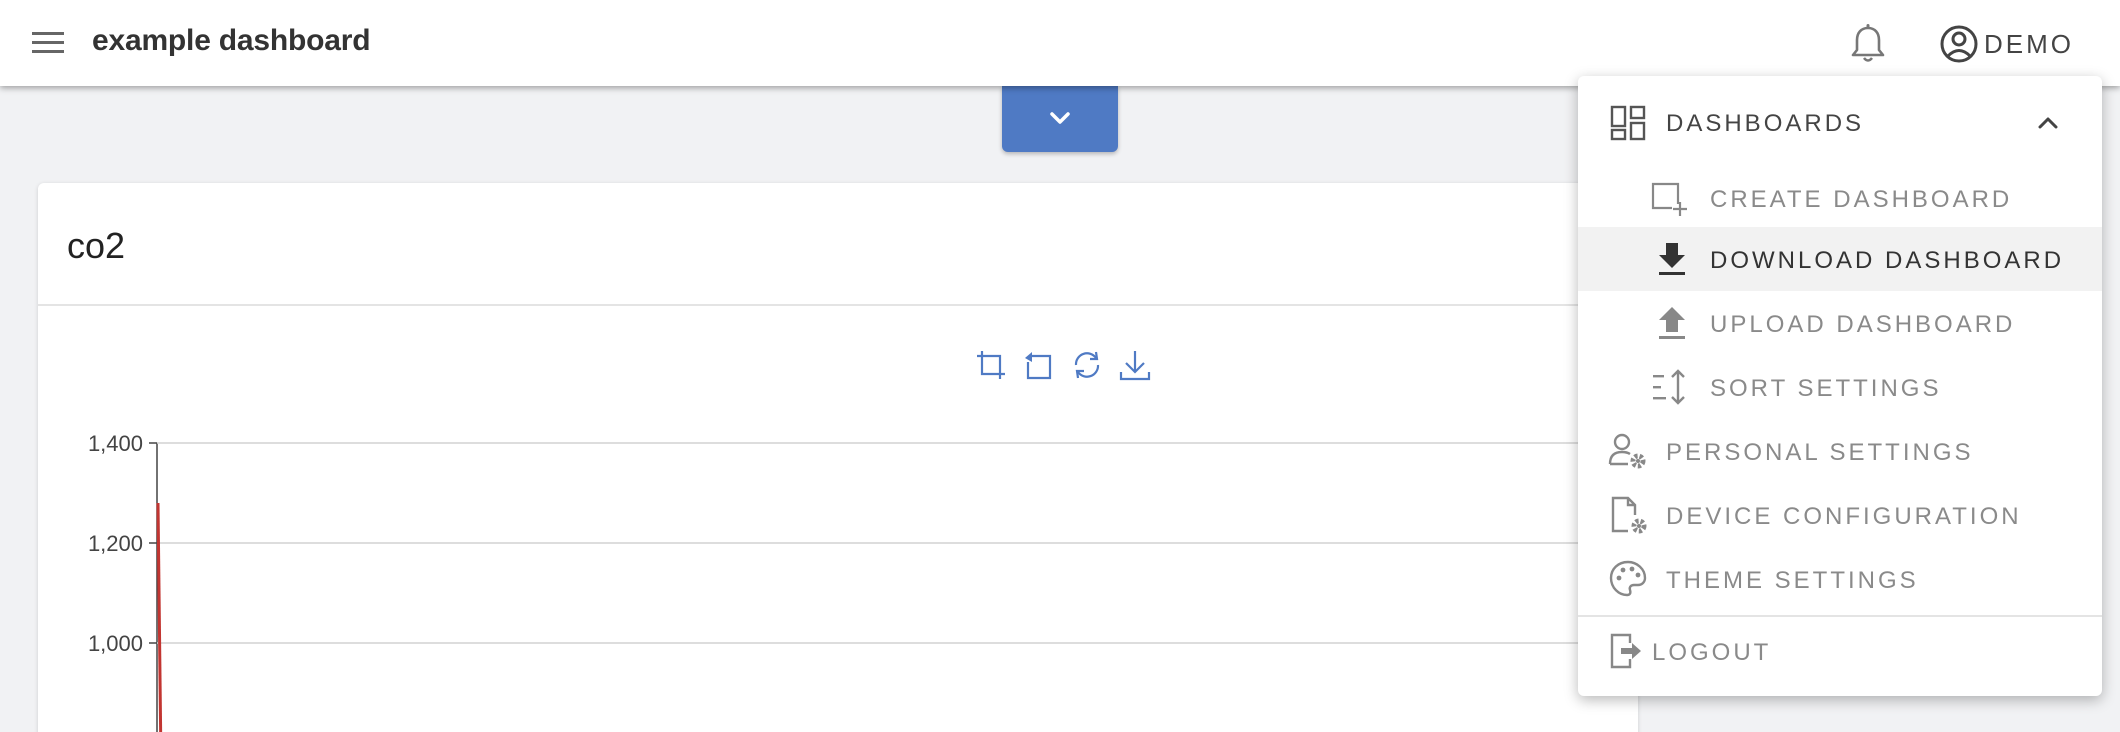  Describe the element at coordinates (1135, 365) in the screenshot. I see `save-image-icon` at that location.